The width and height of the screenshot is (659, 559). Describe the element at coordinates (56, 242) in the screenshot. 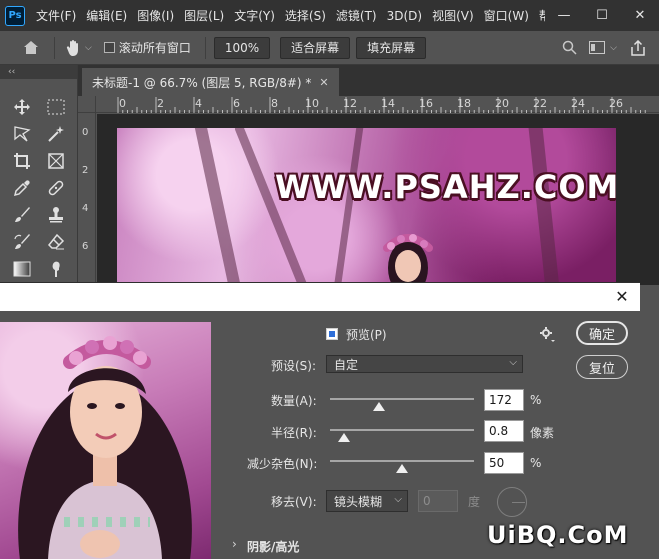

I see `eraser-tool-icon` at that location.